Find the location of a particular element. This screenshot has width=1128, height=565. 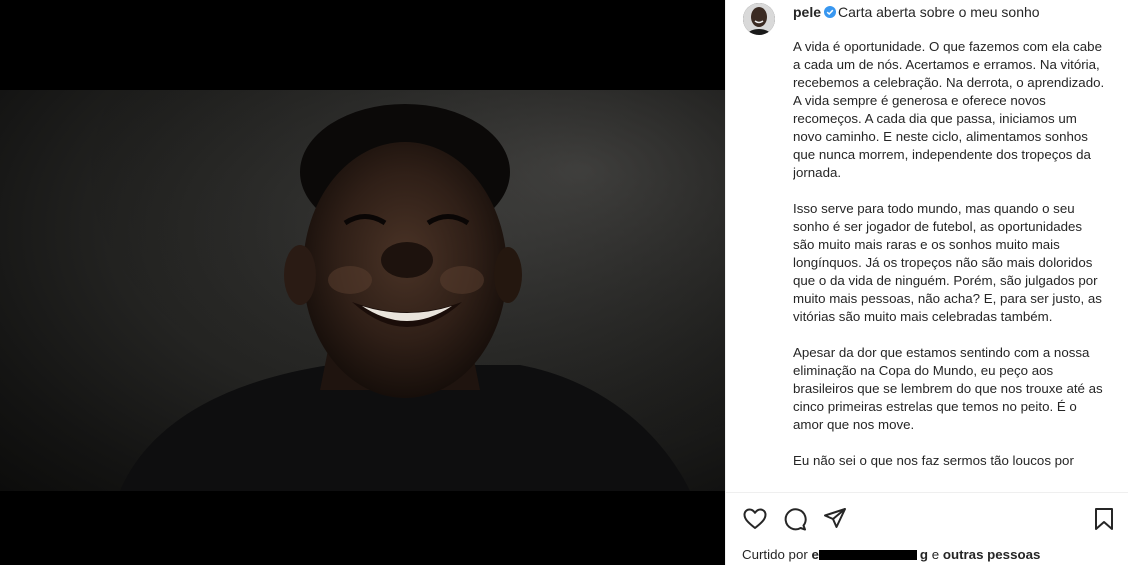

redaction-bar is located at coordinates (867, 555).